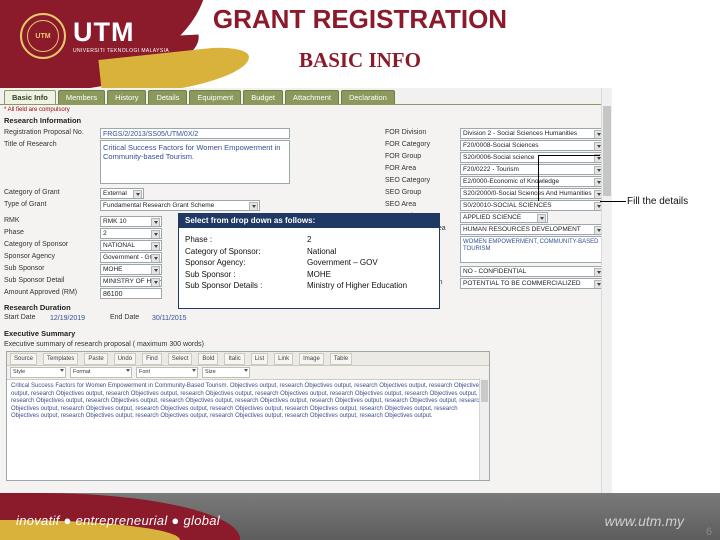 The image size is (720, 540). Describe the element at coordinates (44, 132) in the screenshot. I see `label-registration-proposal-no: Registration Proposal No.` at that location.